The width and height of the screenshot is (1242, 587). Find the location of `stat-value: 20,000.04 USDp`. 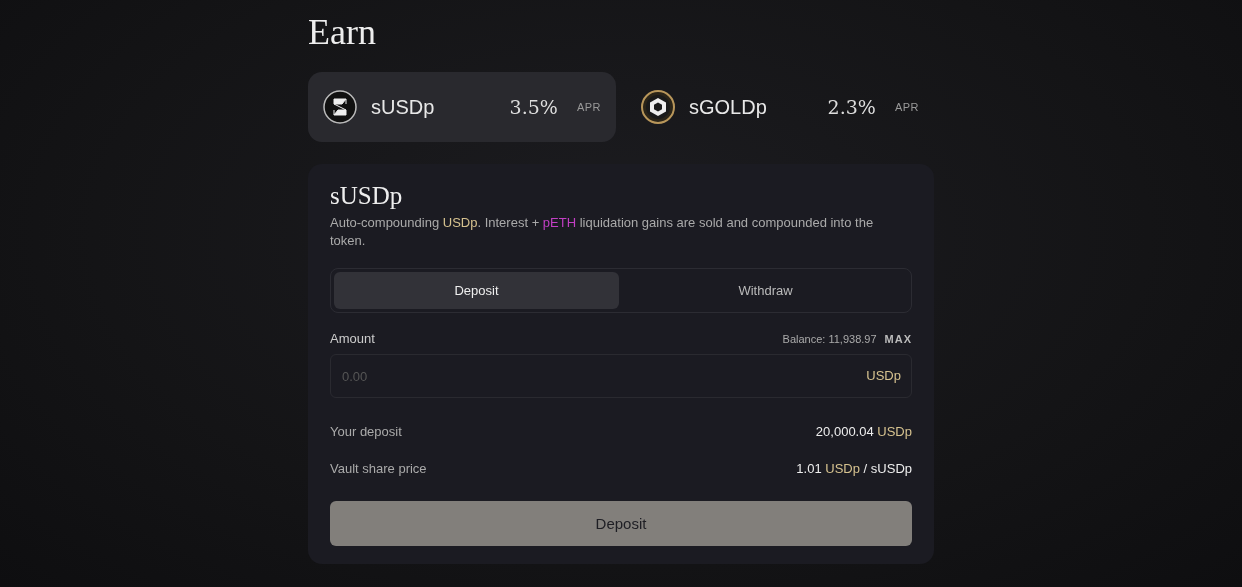

stat-value: 20,000.04 USDp is located at coordinates (863, 431).